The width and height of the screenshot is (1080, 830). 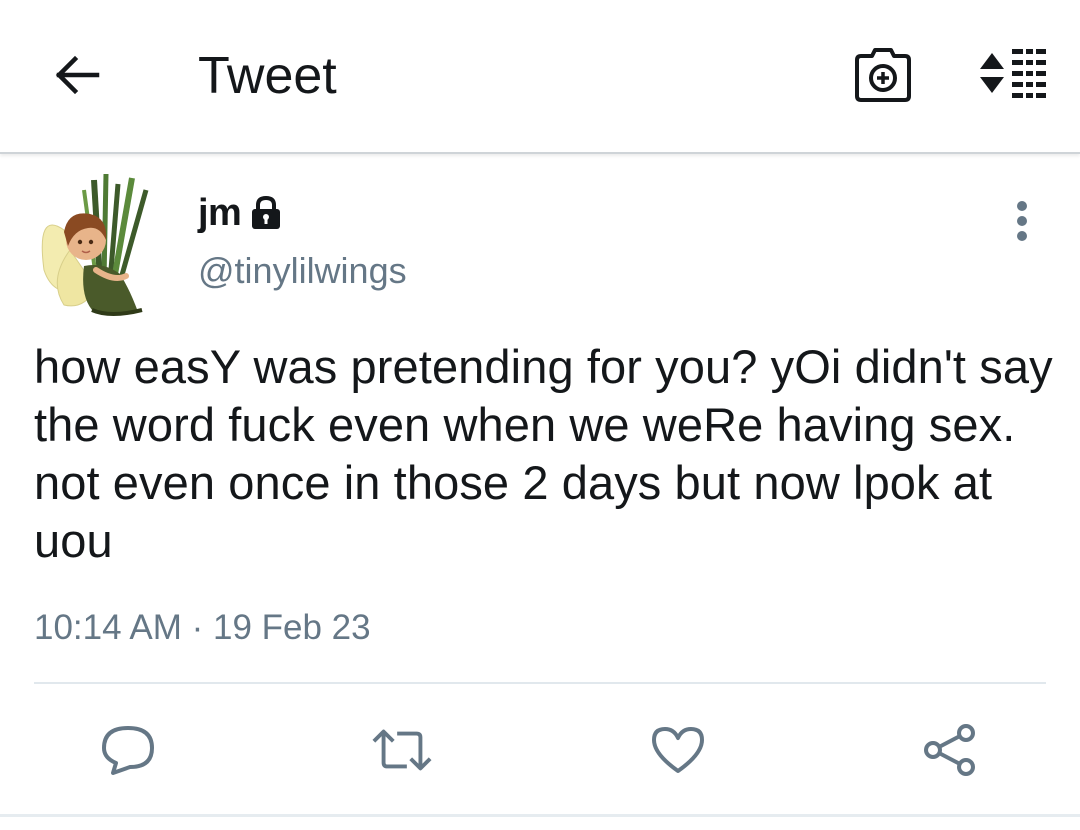 I want to click on reply-bubble-icon, so click(x=128, y=750).